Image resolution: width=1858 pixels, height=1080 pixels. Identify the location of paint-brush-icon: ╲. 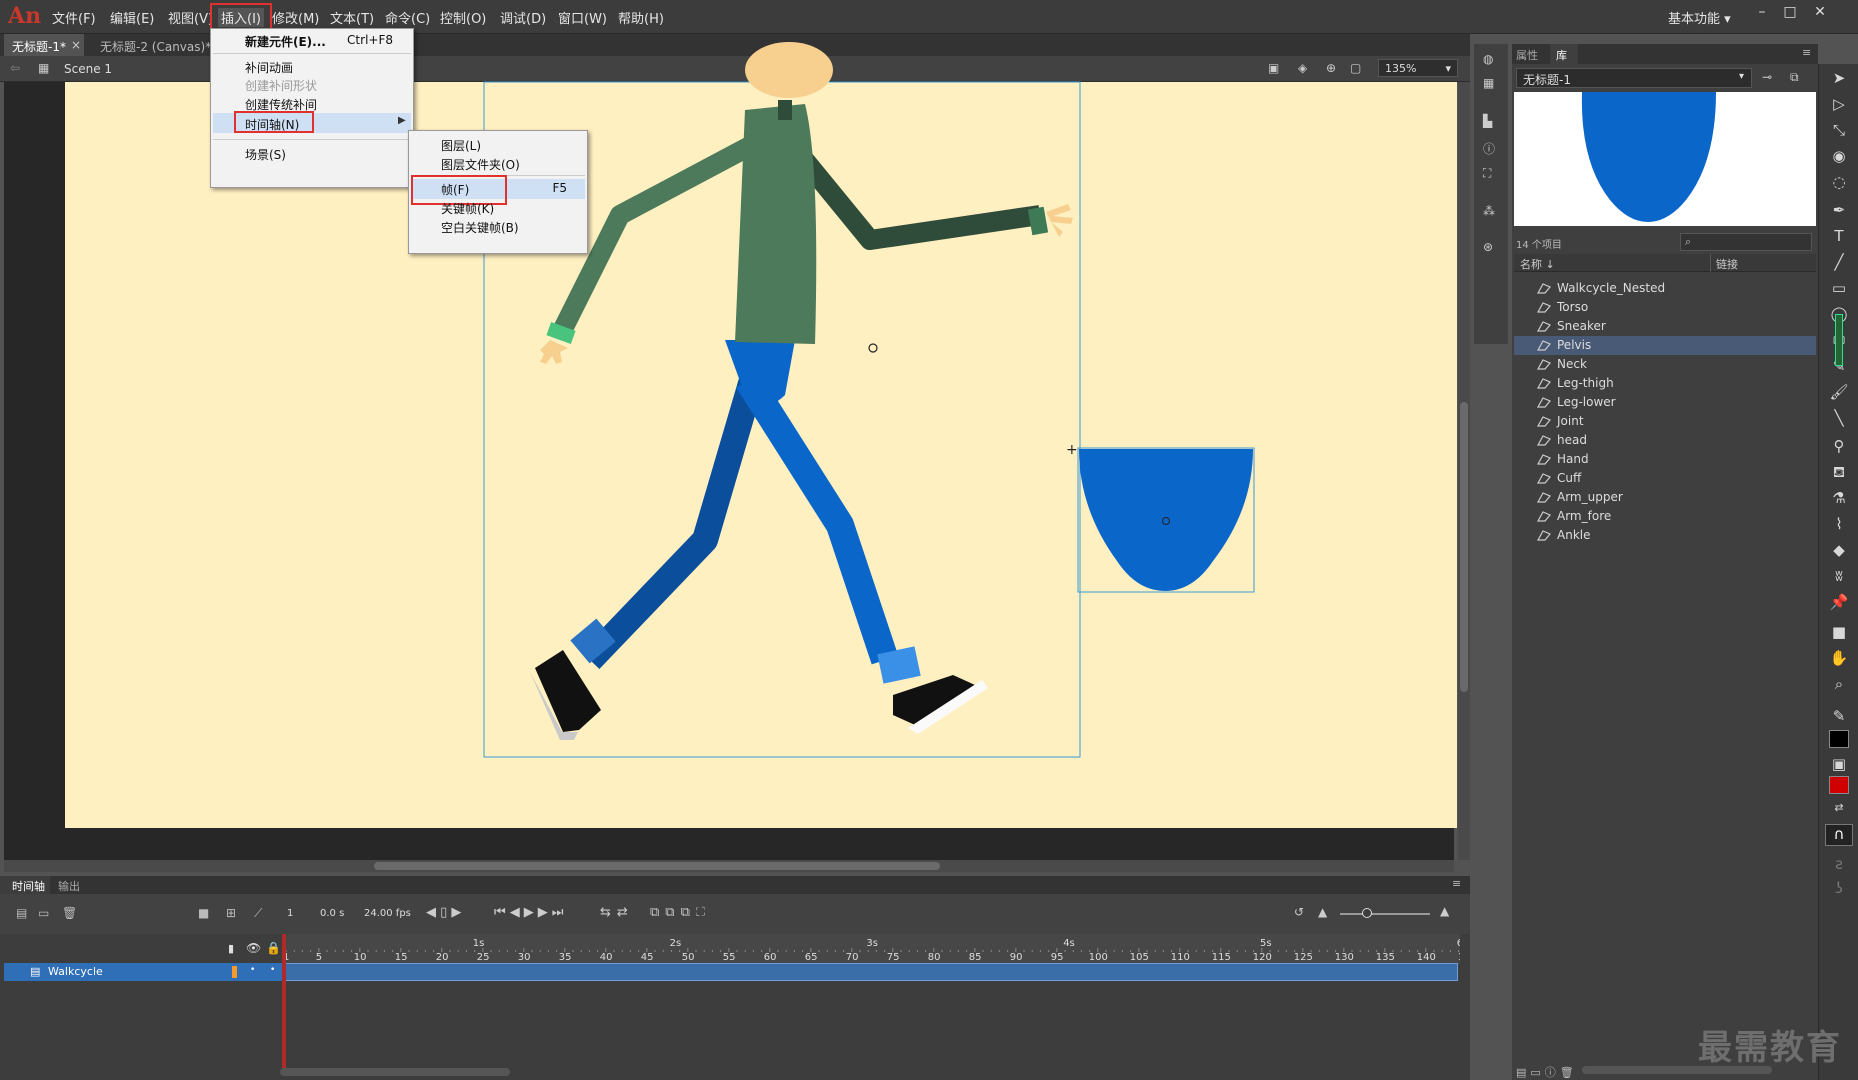
(1839, 418).